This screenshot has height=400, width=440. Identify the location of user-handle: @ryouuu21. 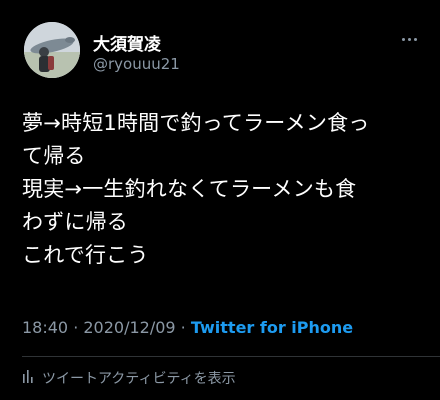
(136, 64).